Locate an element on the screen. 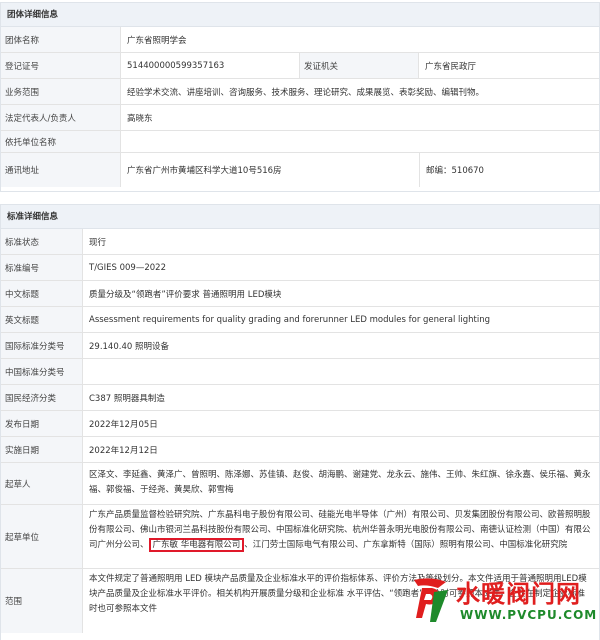 The height and width of the screenshot is (640, 600). impl-label: 实施日期 is located at coordinates (42, 449).